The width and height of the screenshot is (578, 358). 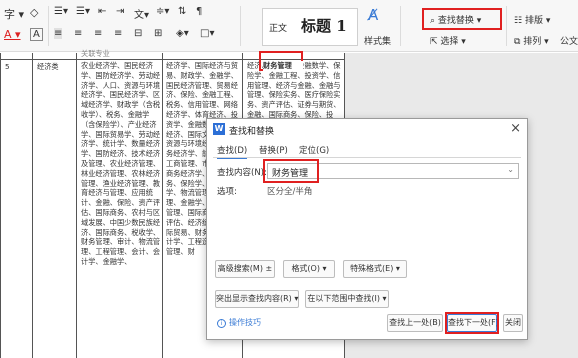 I want to click on category-cell: 经济类, so click(x=48, y=66).